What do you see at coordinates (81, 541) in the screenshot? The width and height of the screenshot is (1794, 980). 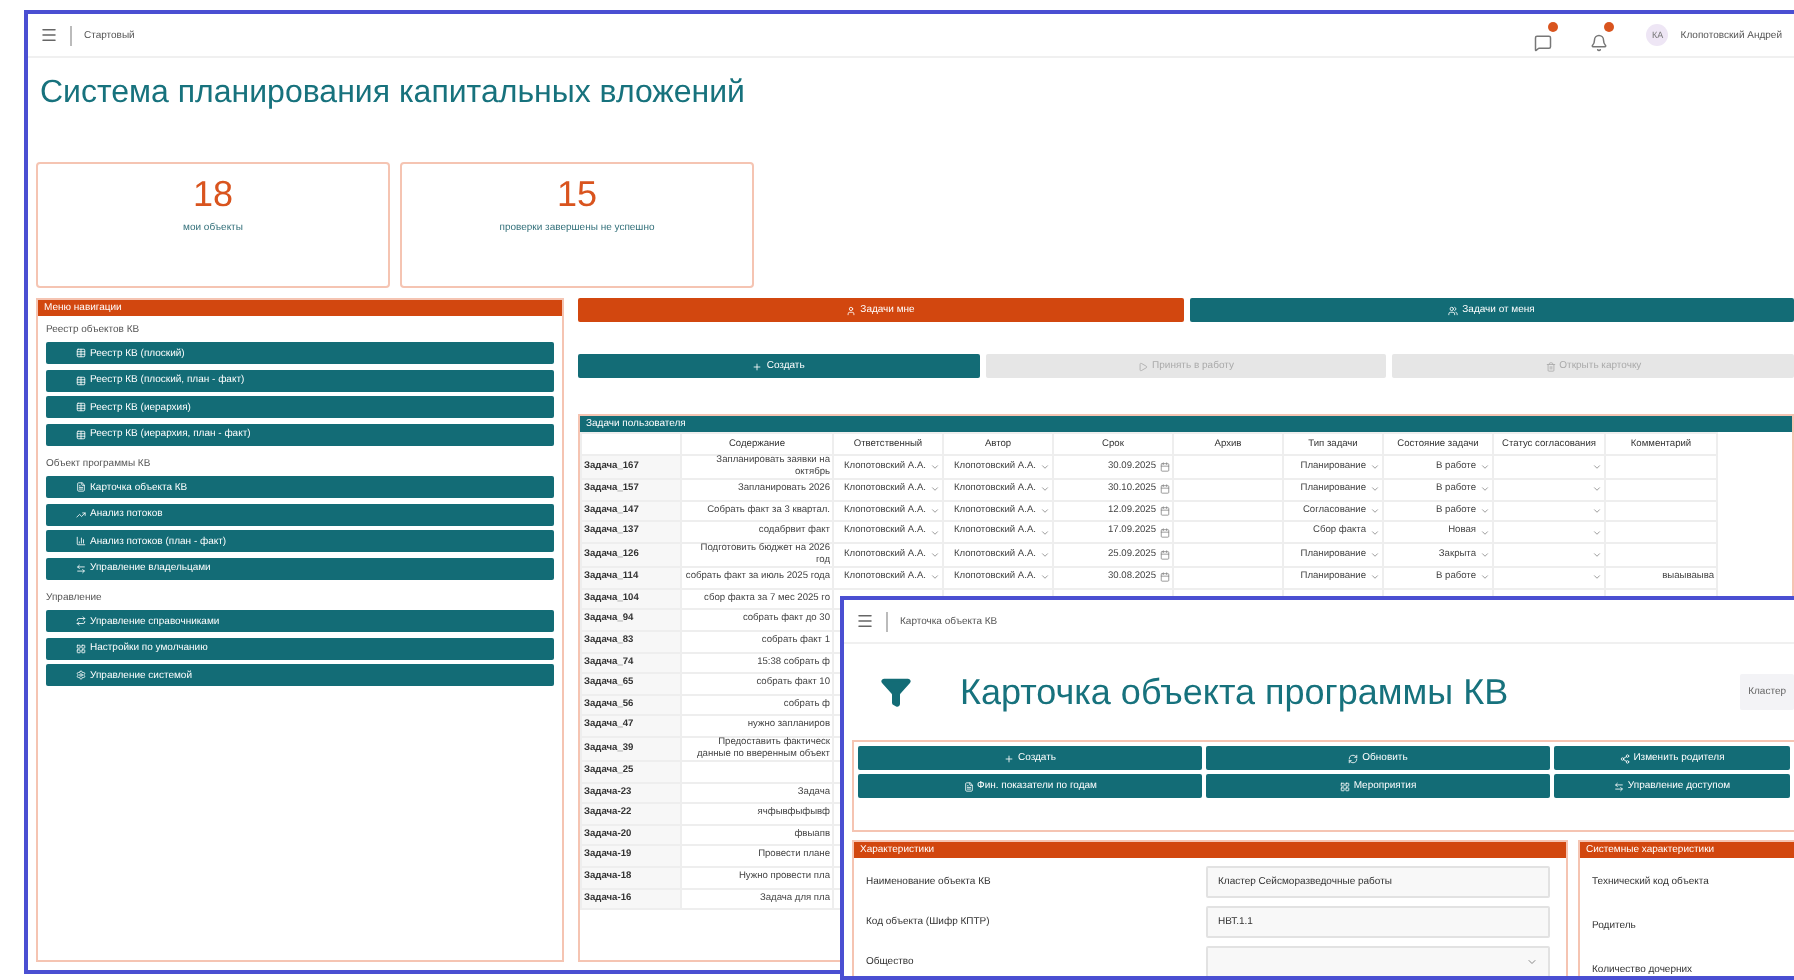 I see `bar-chart-icon` at bounding box center [81, 541].